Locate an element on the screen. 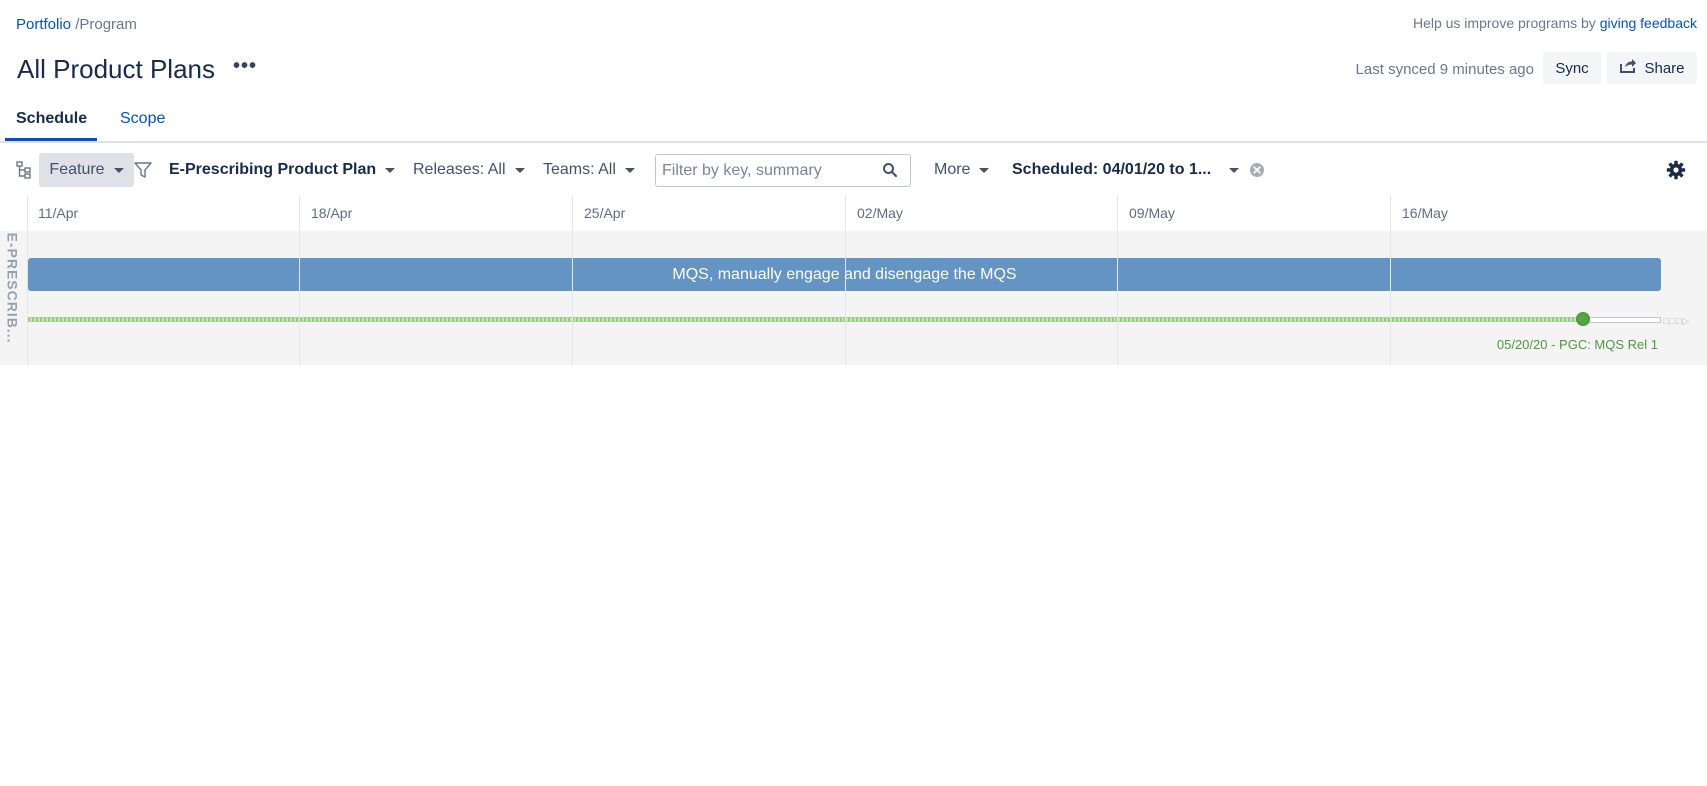  more-filters-dropdown: More is located at coordinates (962, 170).